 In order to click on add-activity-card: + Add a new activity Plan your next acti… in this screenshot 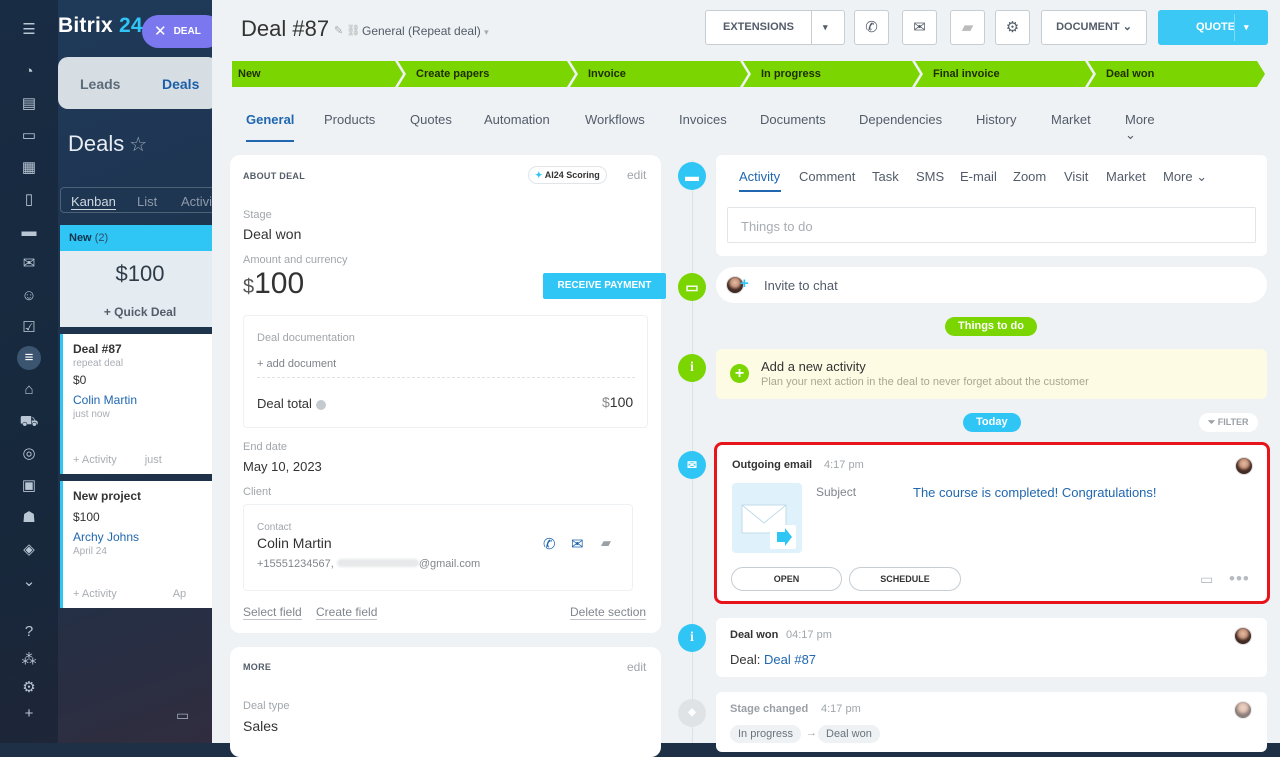, I will do `click(991, 374)`.